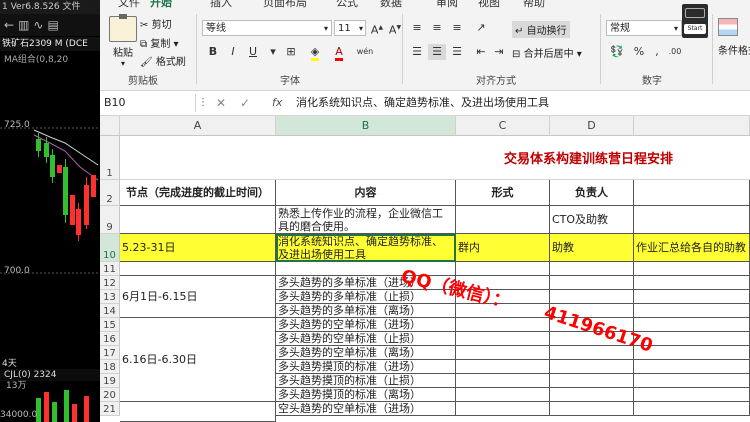  Describe the element at coordinates (233, 52) in the screenshot. I see `italic-button: I` at that location.